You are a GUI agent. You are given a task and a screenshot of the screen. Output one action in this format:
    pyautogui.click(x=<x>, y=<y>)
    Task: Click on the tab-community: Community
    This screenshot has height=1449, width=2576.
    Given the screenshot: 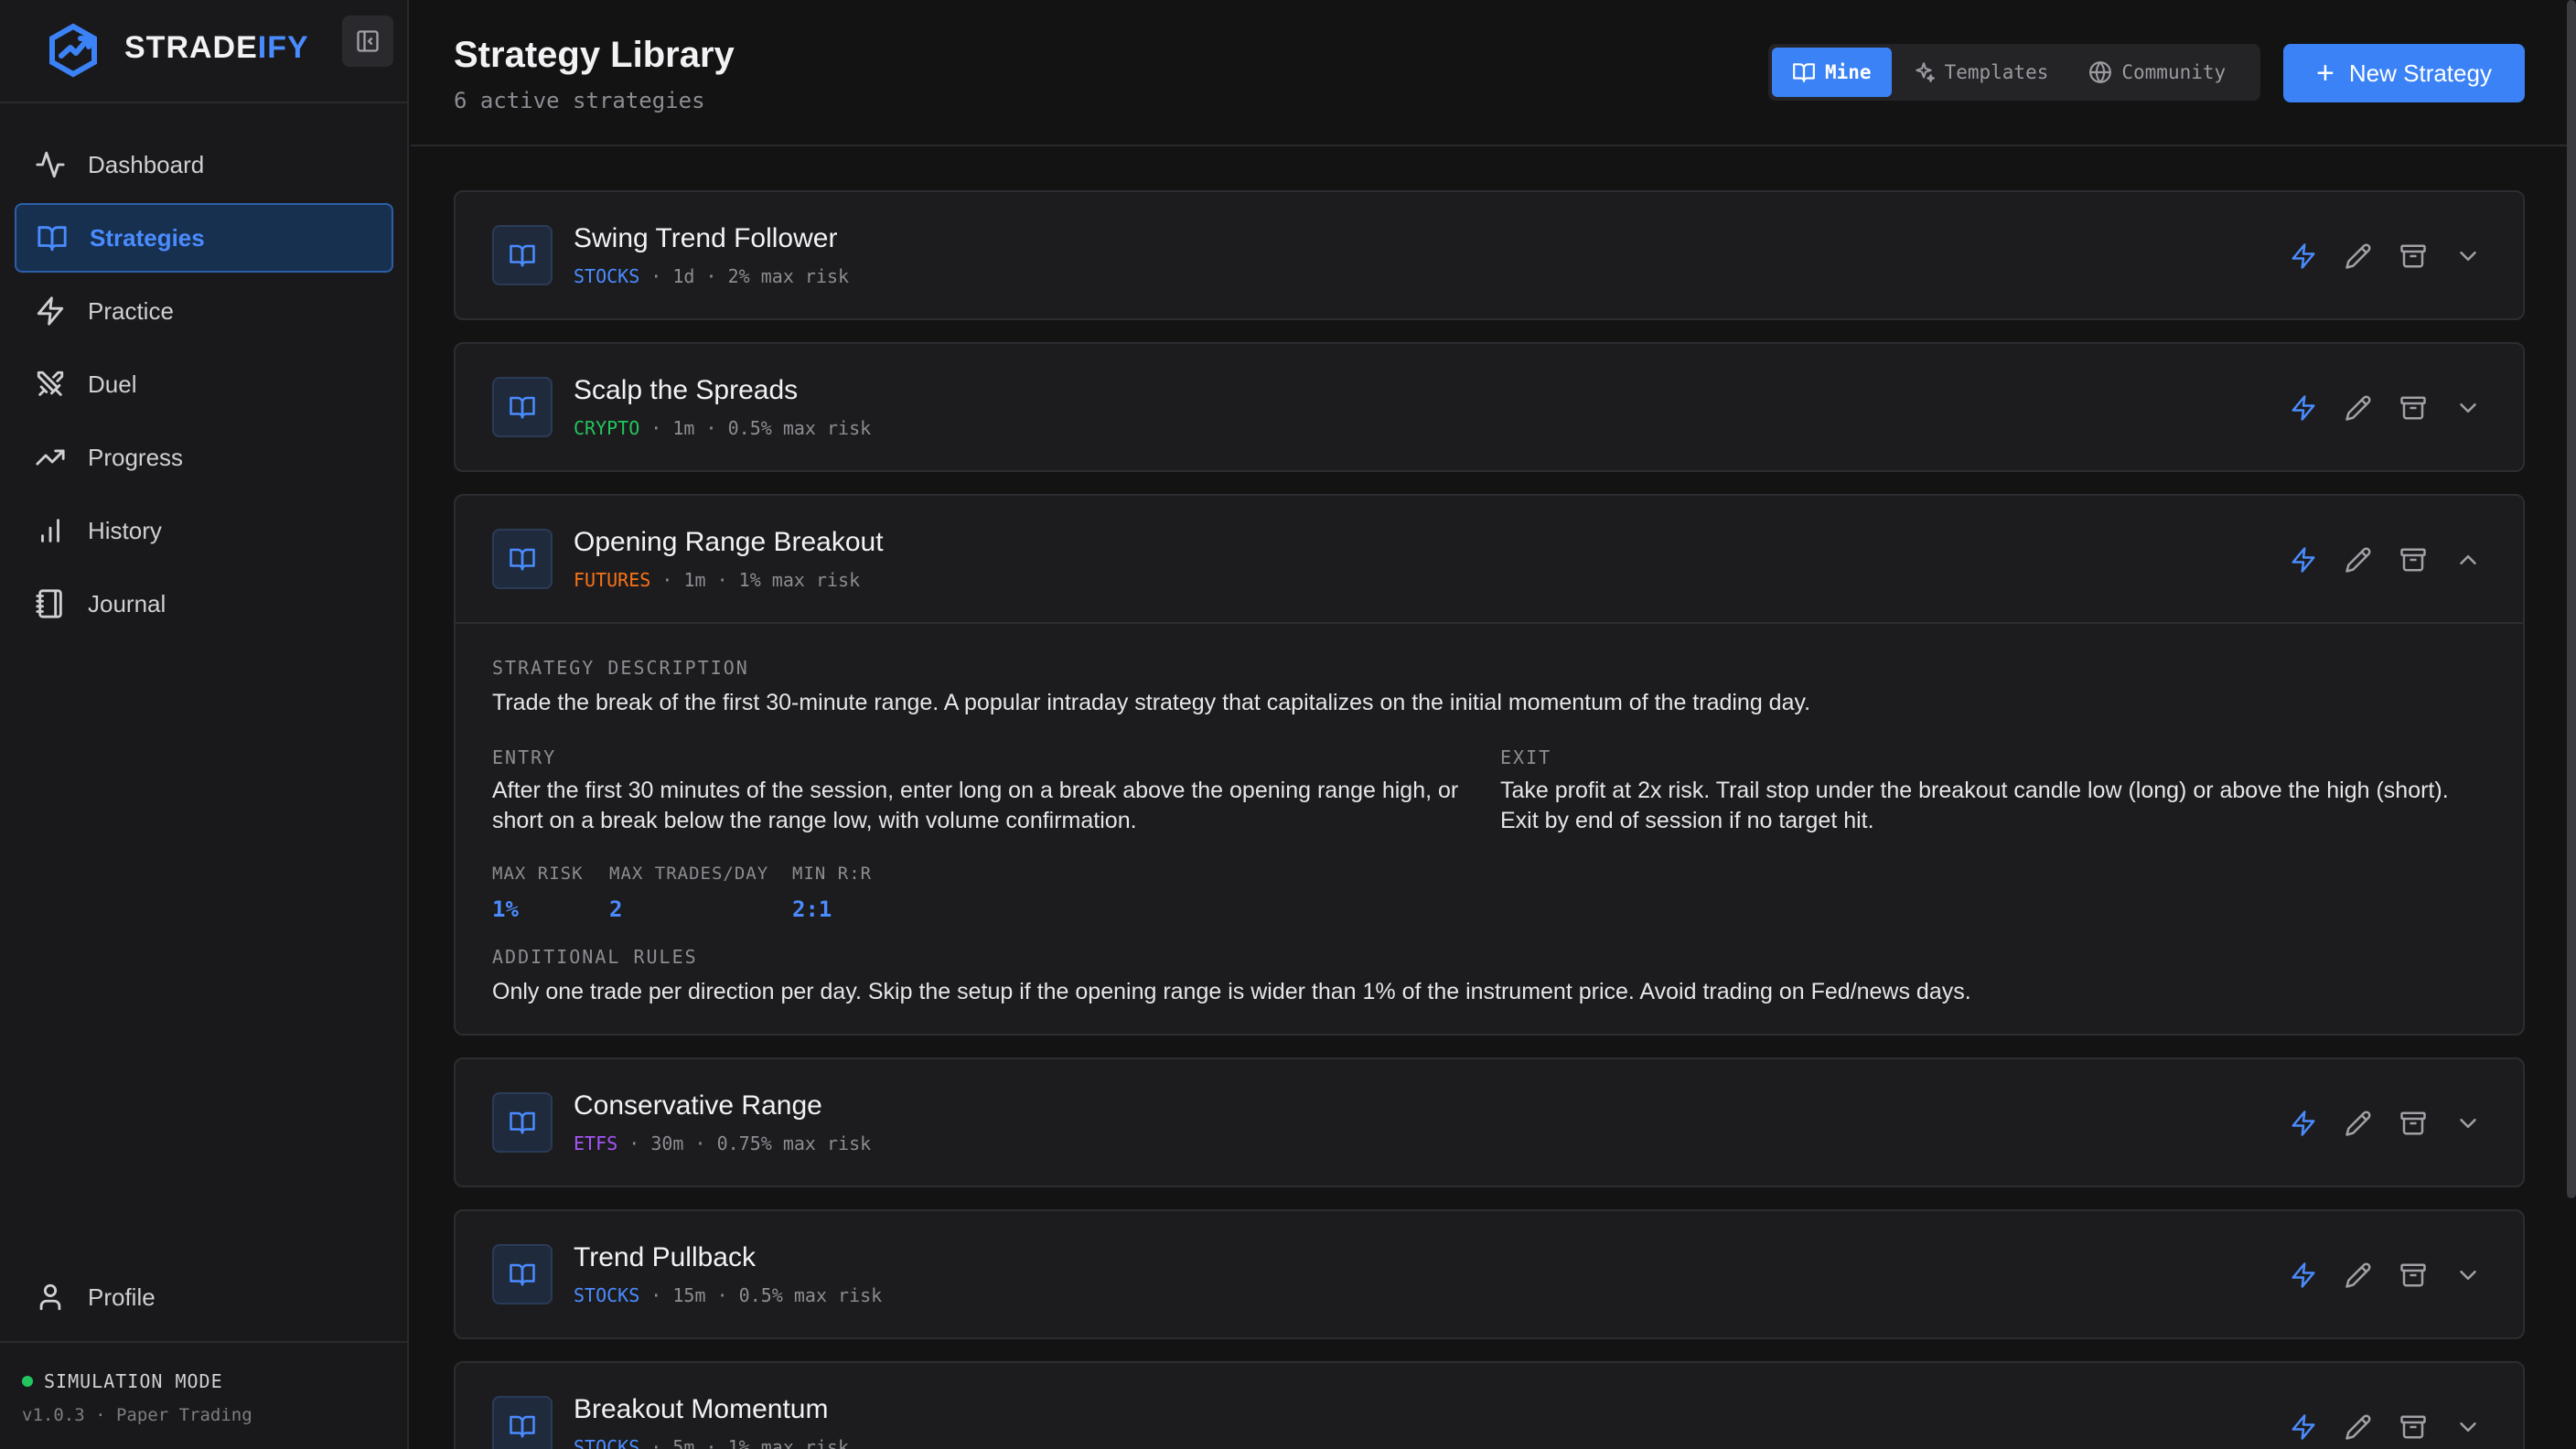 What is the action you would take?
    pyautogui.click(x=2157, y=72)
    